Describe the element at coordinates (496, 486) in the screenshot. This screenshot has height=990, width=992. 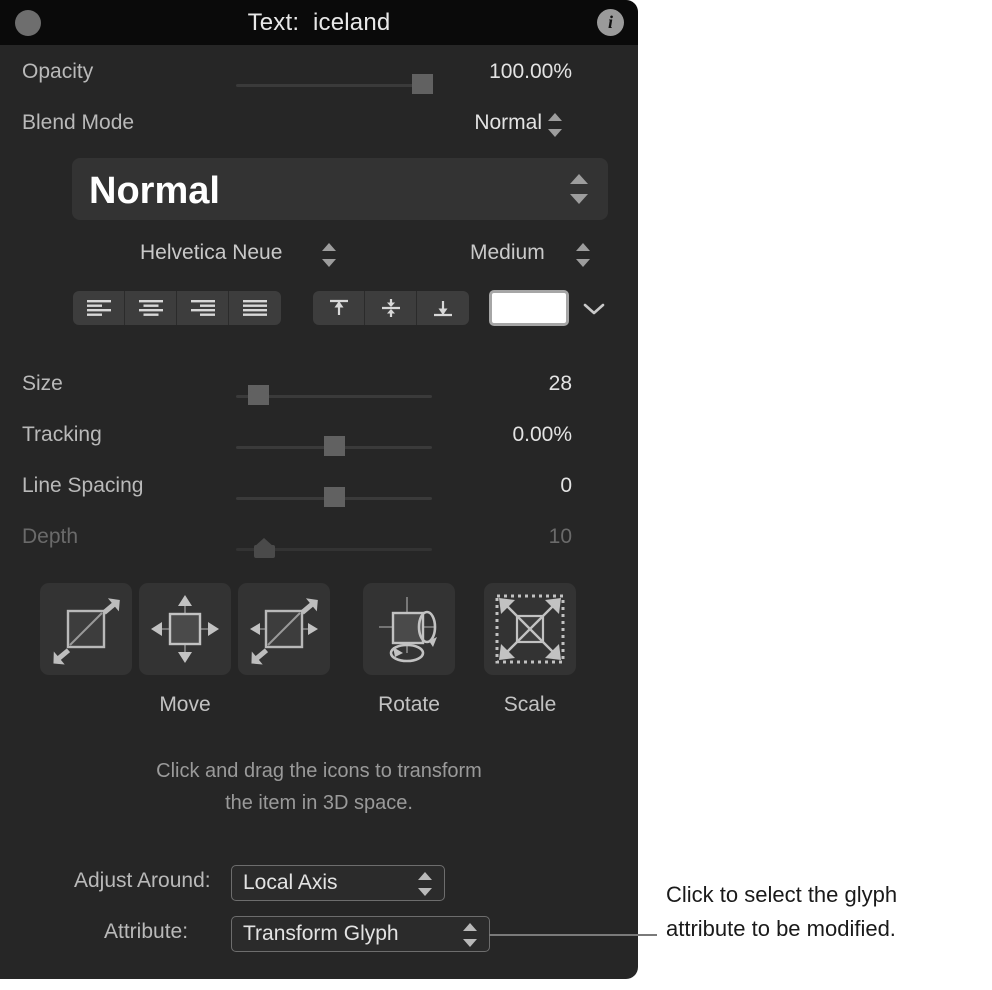
I see `line-spacing-value: 0` at that location.